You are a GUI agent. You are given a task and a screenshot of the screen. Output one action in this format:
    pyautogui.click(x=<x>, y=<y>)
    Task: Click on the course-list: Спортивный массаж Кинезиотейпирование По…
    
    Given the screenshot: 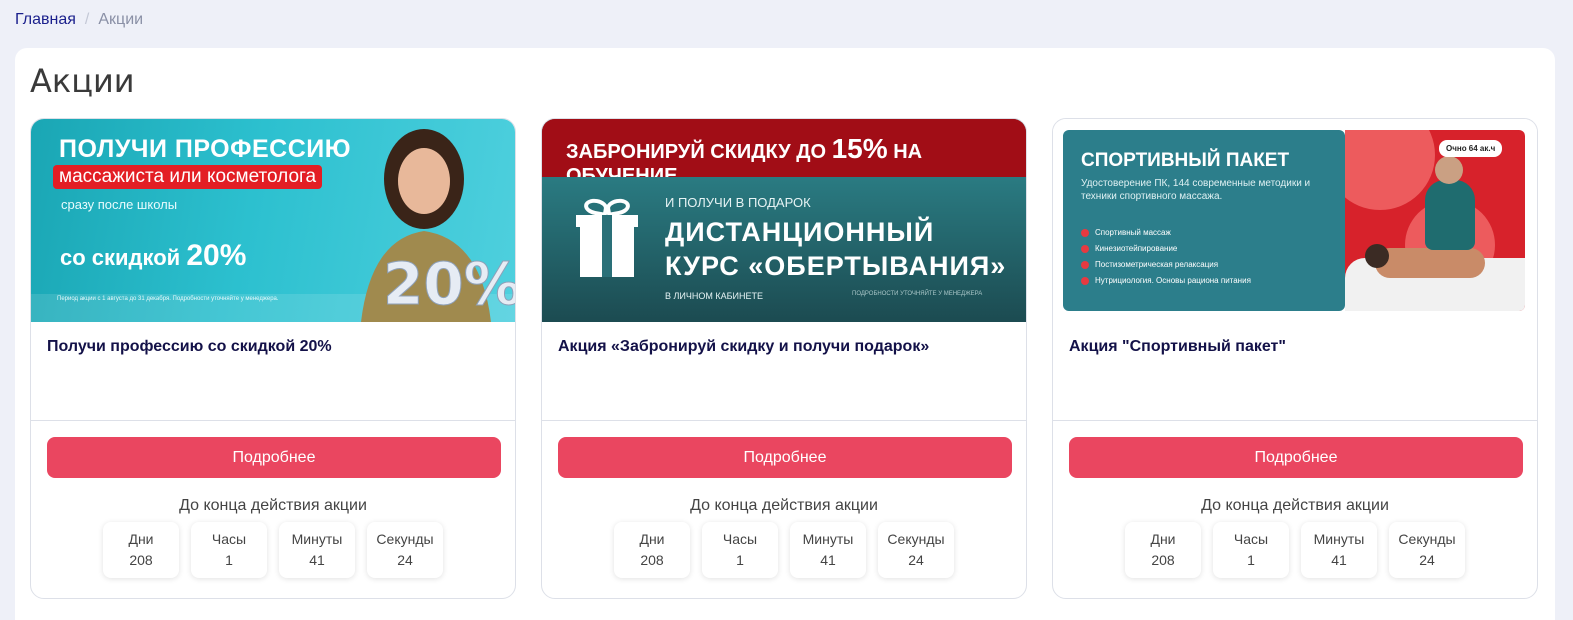 What is the action you would take?
    pyautogui.click(x=1166, y=257)
    